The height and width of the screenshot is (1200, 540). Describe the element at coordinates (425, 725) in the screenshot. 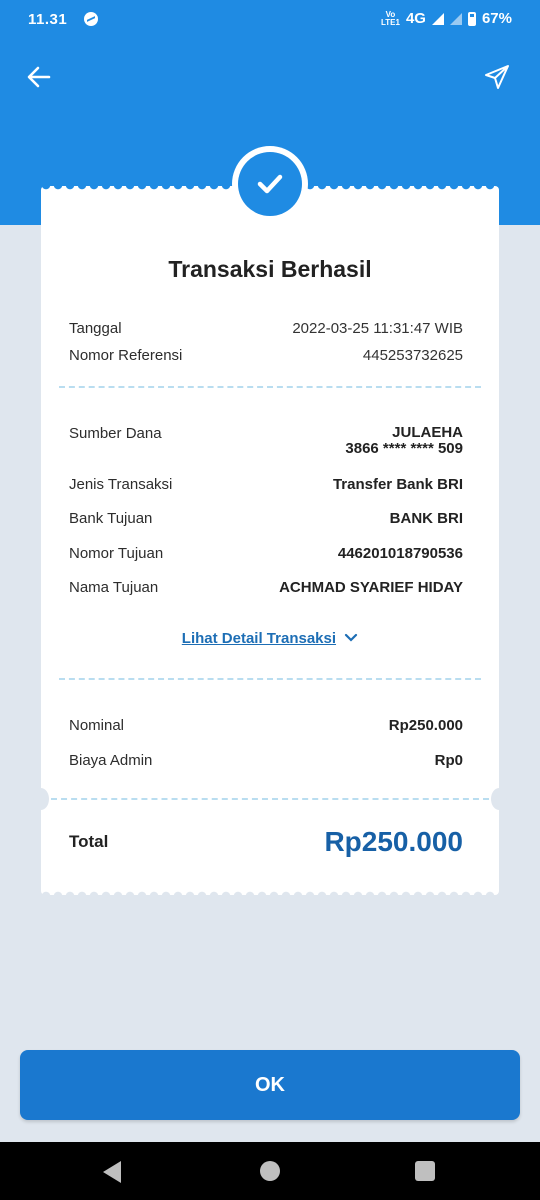

I see `nominal-value: Rp250.000` at that location.